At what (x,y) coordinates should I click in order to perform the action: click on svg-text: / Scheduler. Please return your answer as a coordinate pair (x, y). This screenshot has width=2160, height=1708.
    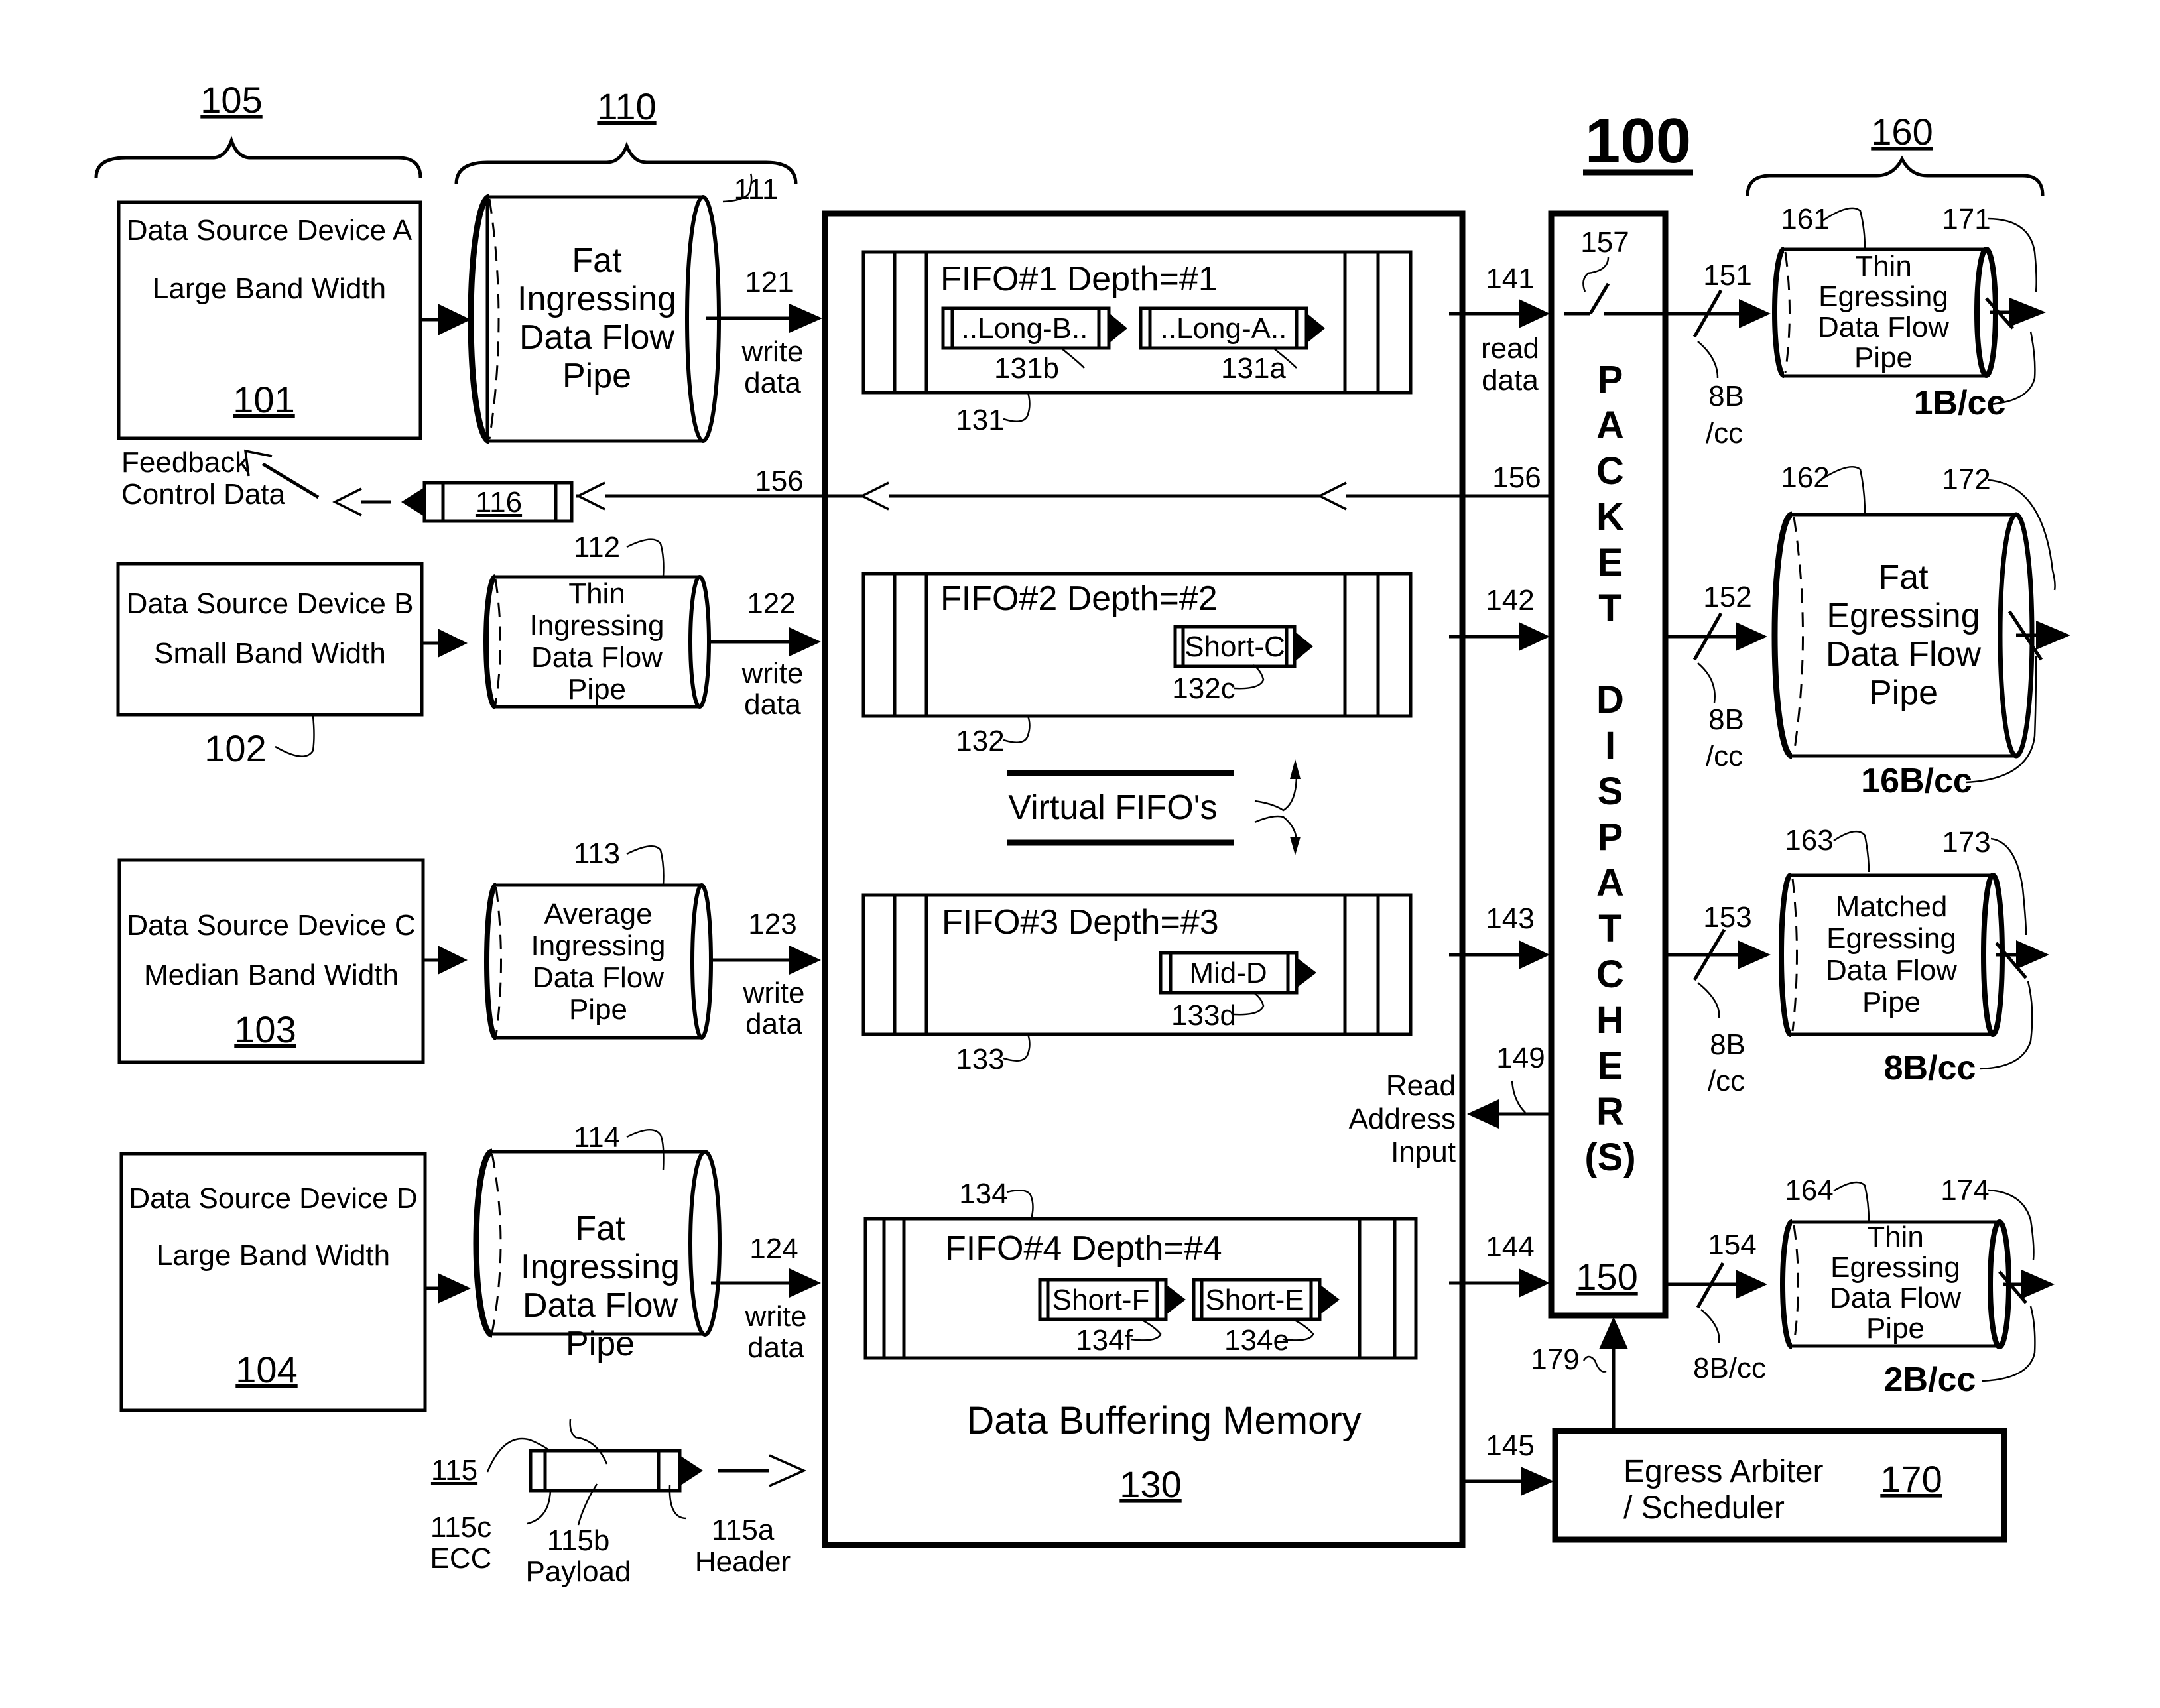
    Looking at the image, I should click on (1704, 1508).